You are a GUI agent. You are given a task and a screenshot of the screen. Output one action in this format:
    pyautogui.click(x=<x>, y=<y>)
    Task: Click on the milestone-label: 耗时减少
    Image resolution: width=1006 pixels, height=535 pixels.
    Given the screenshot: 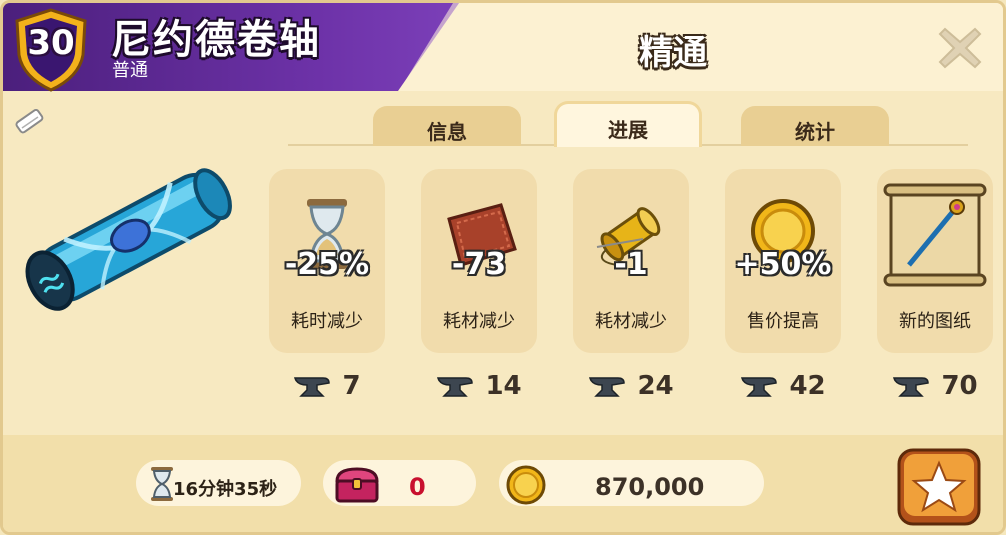 What is the action you would take?
    pyautogui.click(x=327, y=321)
    